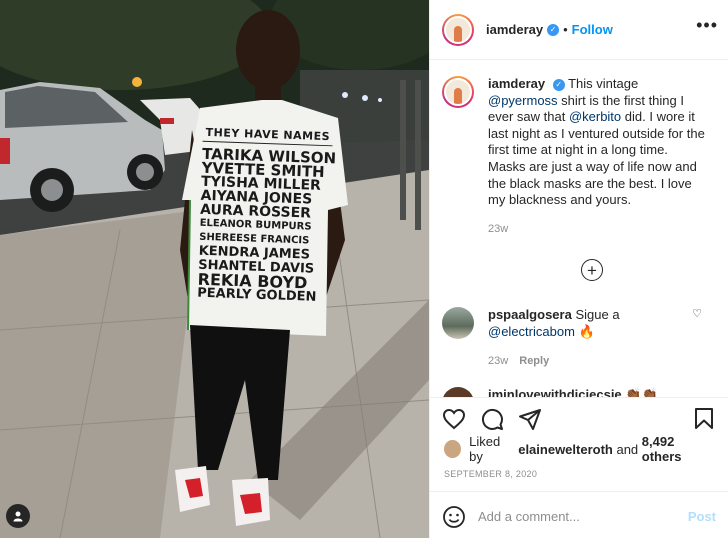 Image resolution: width=728 pixels, height=538 pixels. Describe the element at coordinates (641, 392) in the screenshot. I see `comment-emoji: 👏🏾👏🏾` at that location.